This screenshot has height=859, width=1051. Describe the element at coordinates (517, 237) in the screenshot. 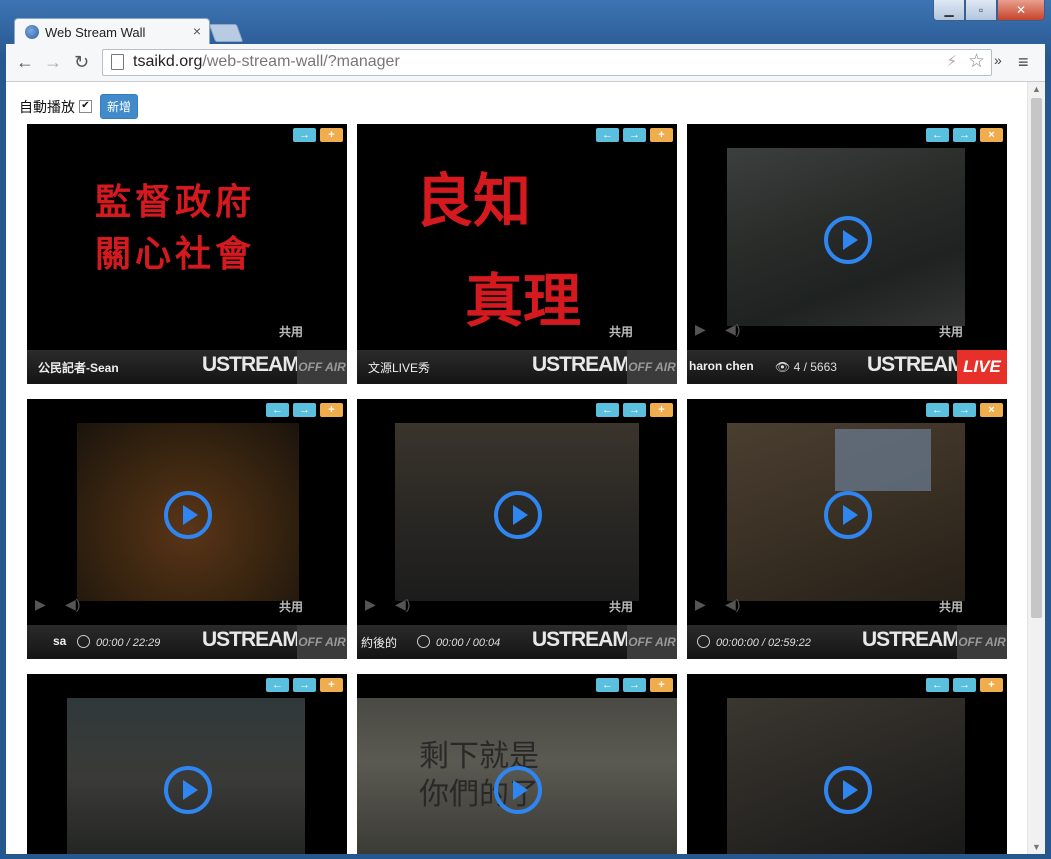

I see `stream-video: 良知 真理 共用` at that location.